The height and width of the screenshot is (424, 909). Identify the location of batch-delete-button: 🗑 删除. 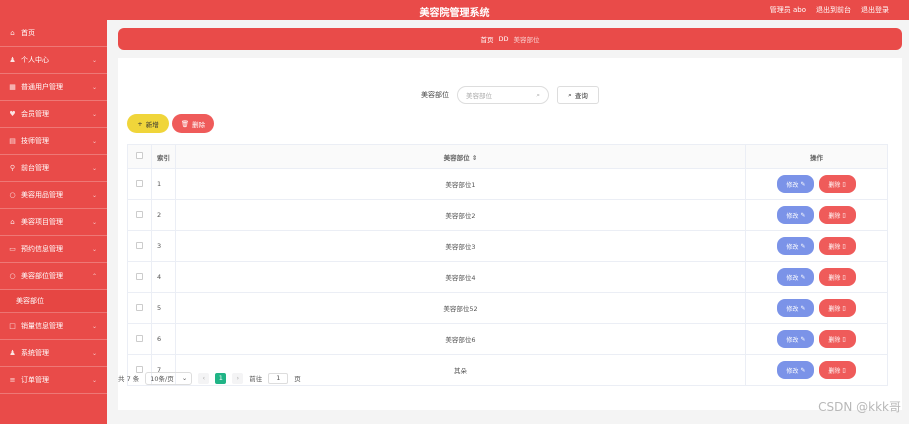
(193, 123).